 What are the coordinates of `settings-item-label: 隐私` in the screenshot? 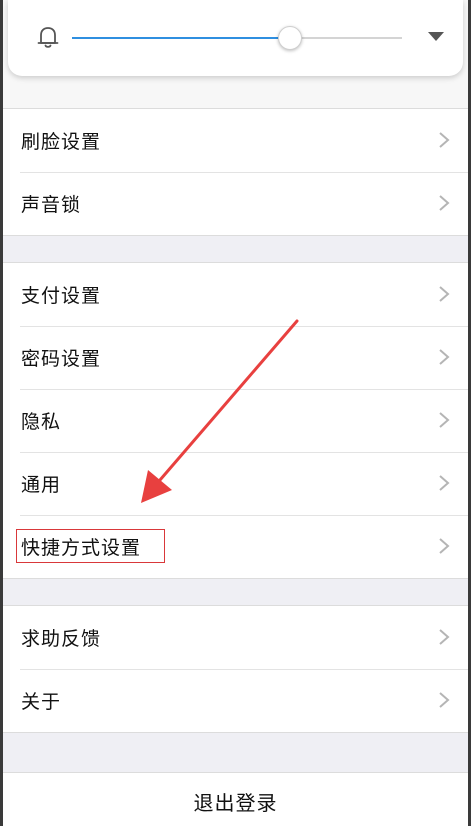 It's located at (41, 422).